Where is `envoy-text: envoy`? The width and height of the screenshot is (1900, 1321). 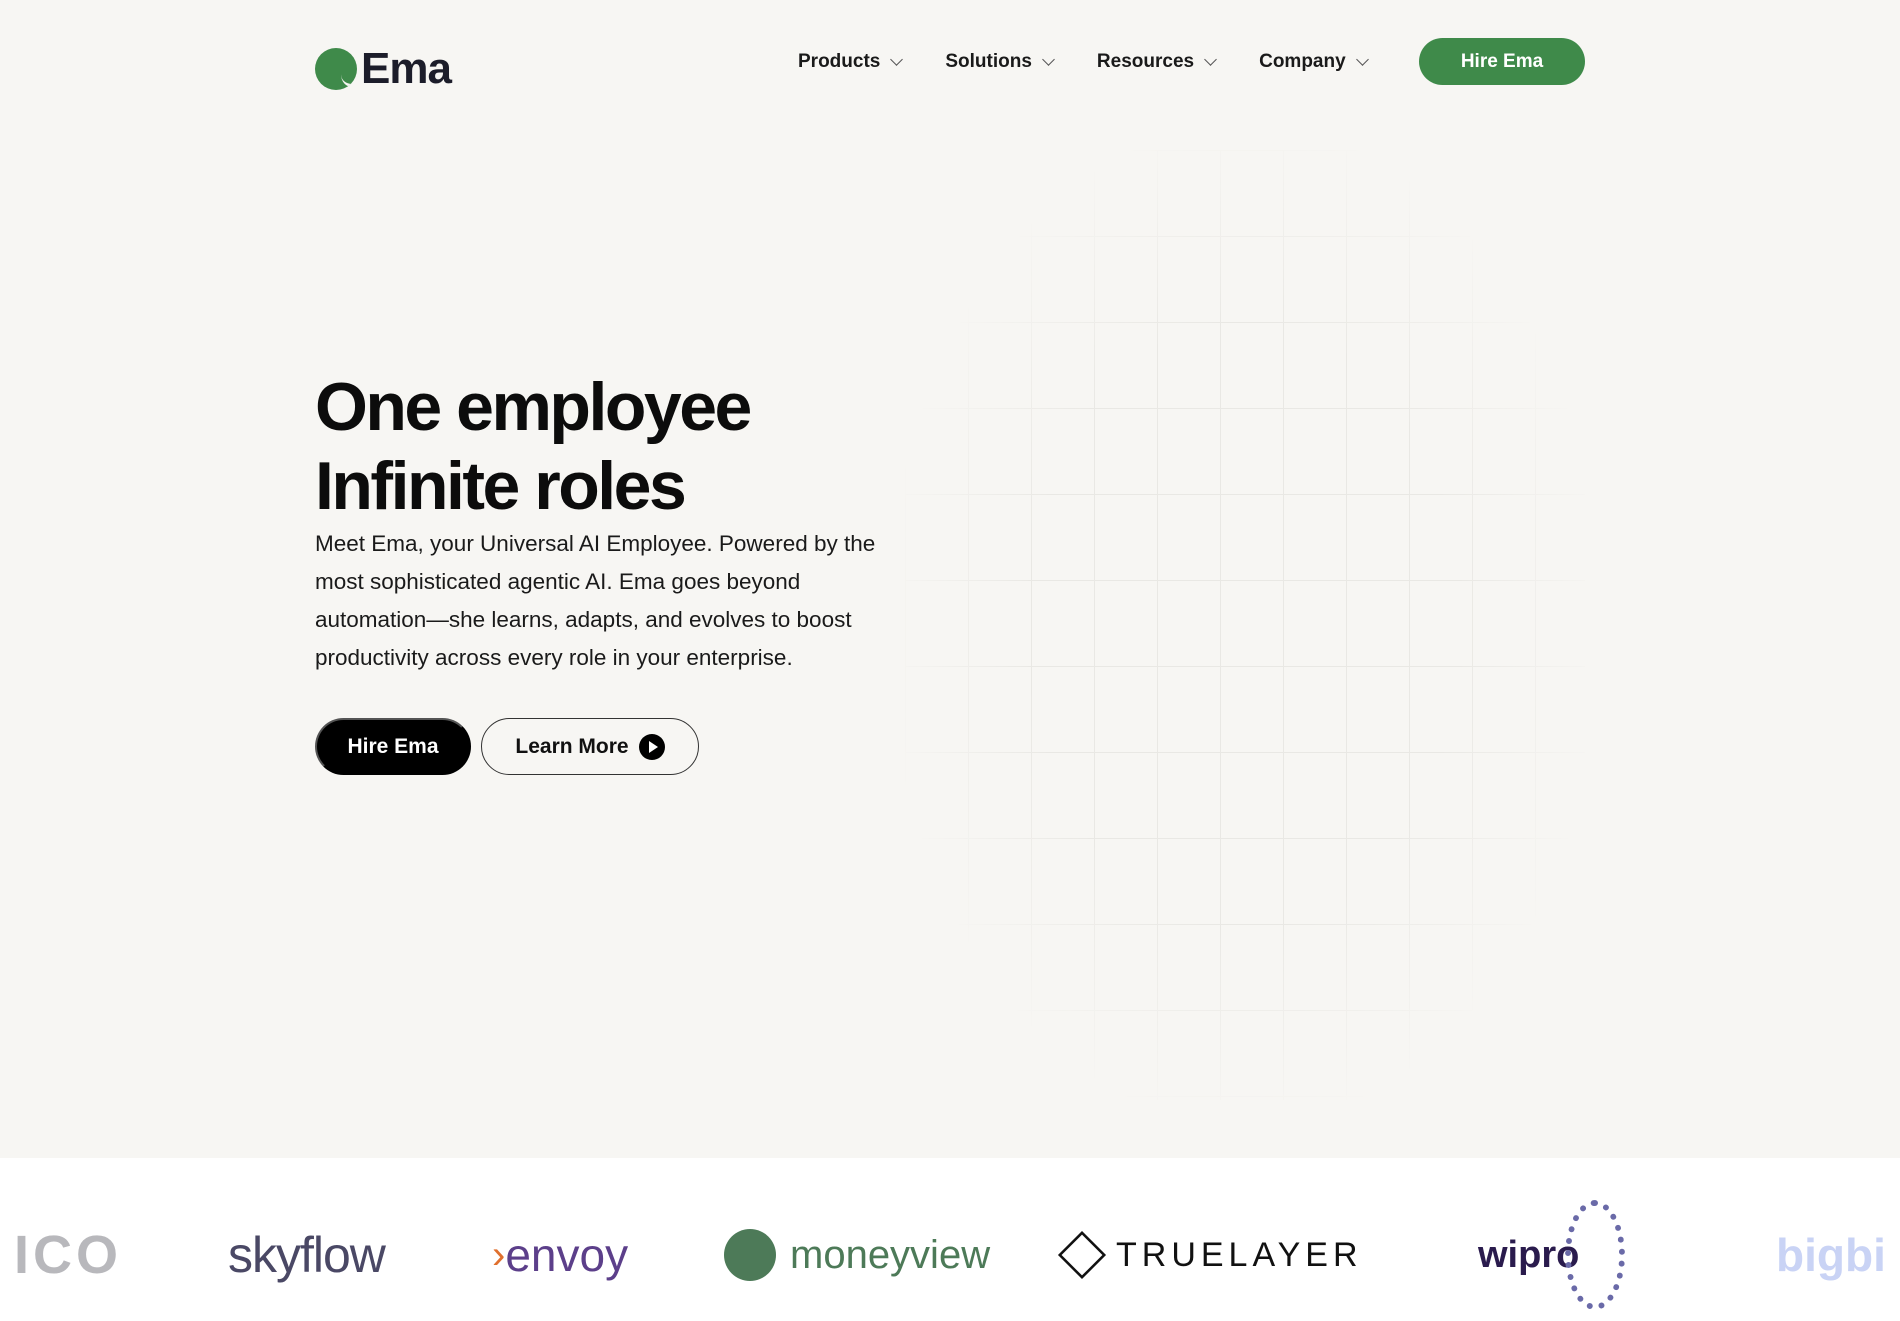 envoy-text: envoy is located at coordinates (567, 1255).